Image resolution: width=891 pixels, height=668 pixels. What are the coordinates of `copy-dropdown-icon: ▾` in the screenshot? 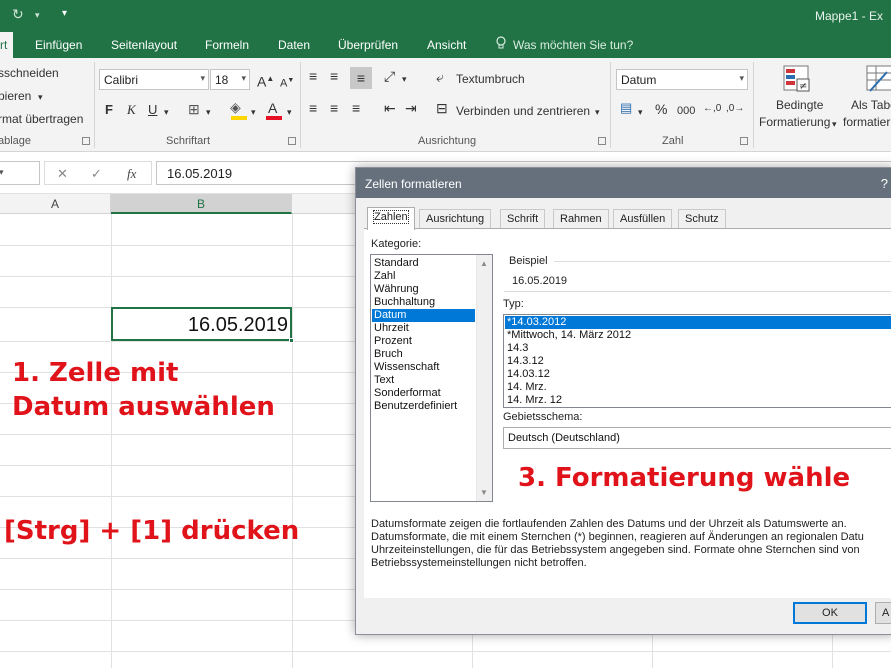 It's located at (40, 97).